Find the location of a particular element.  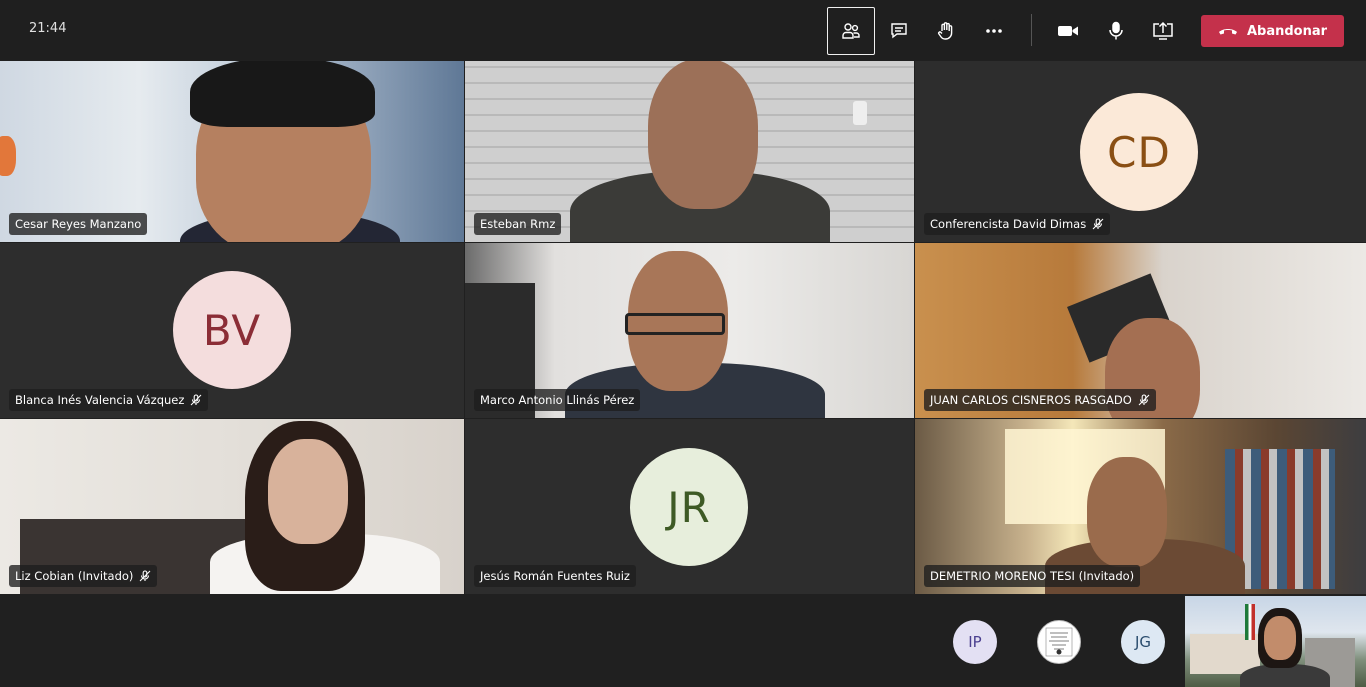

participant-name: Liz Cobian (Invitado) is located at coordinates (74, 576).